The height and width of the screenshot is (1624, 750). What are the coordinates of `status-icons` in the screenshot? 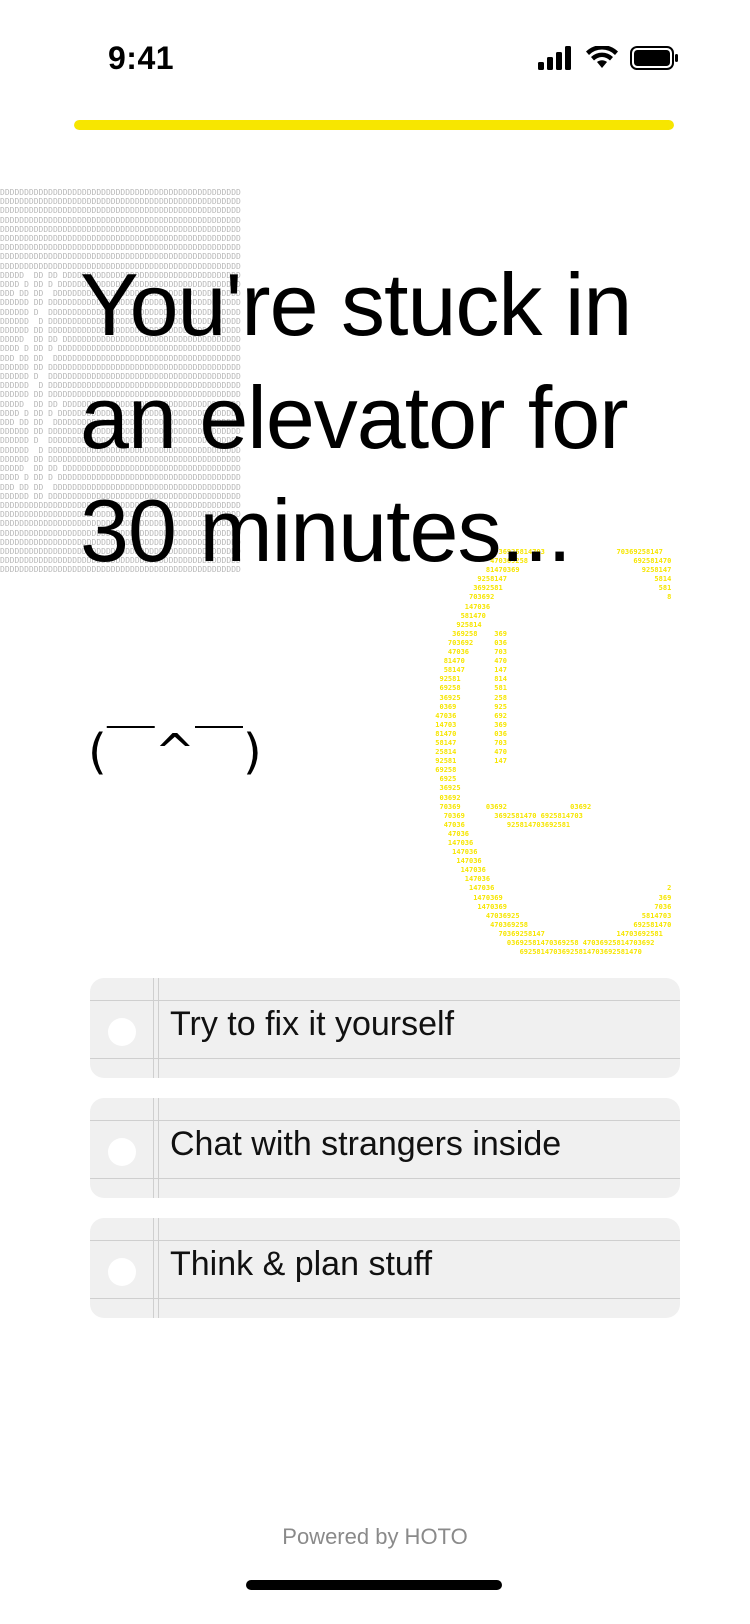 It's located at (609, 60).